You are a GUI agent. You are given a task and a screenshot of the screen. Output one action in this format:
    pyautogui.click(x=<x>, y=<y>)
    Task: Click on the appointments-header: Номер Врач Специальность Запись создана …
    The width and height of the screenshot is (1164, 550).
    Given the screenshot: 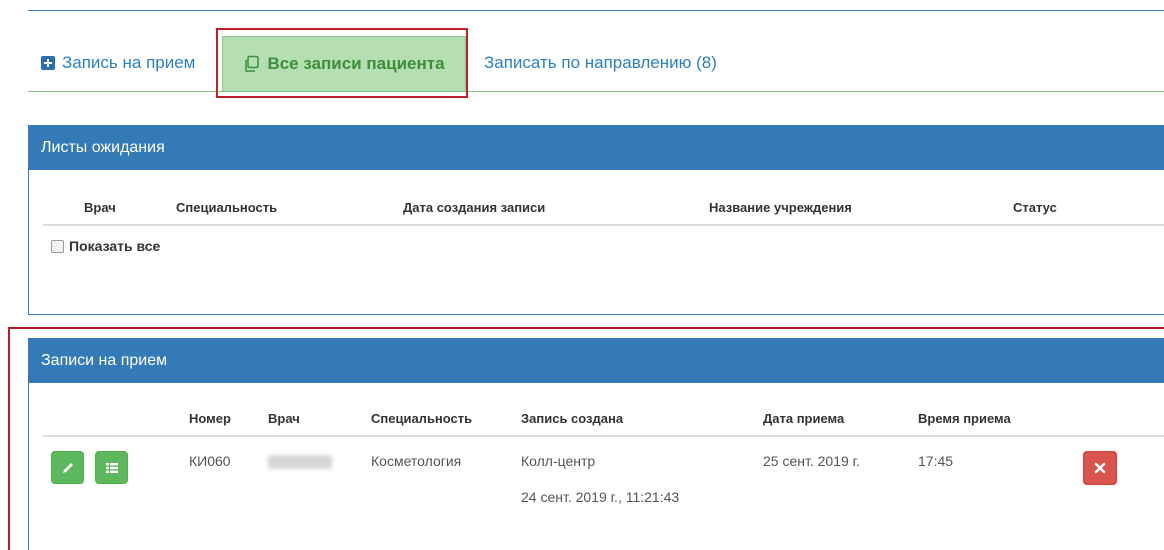 What is the action you would take?
    pyautogui.click(x=603, y=420)
    